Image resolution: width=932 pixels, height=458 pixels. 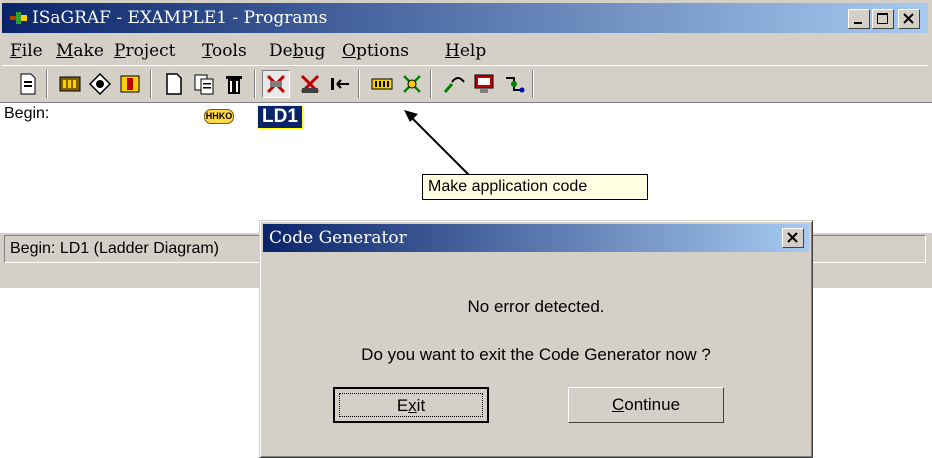 I want to click on window-title: ISaGRAF - EXAMPLE1 - Programs, so click(x=180, y=18).